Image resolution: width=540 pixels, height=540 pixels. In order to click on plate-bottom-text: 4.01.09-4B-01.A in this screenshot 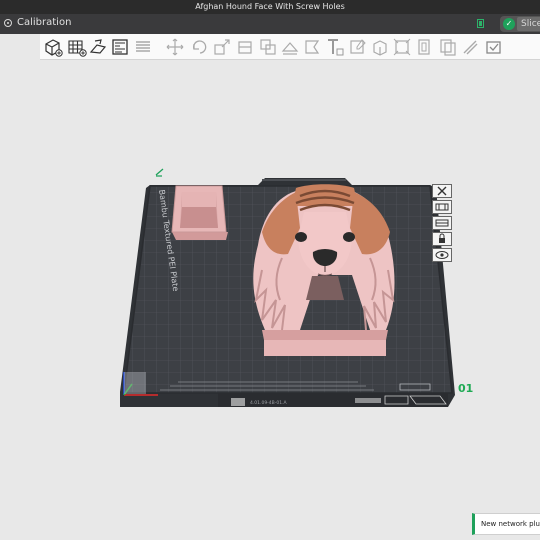, I will do `click(269, 403)`.